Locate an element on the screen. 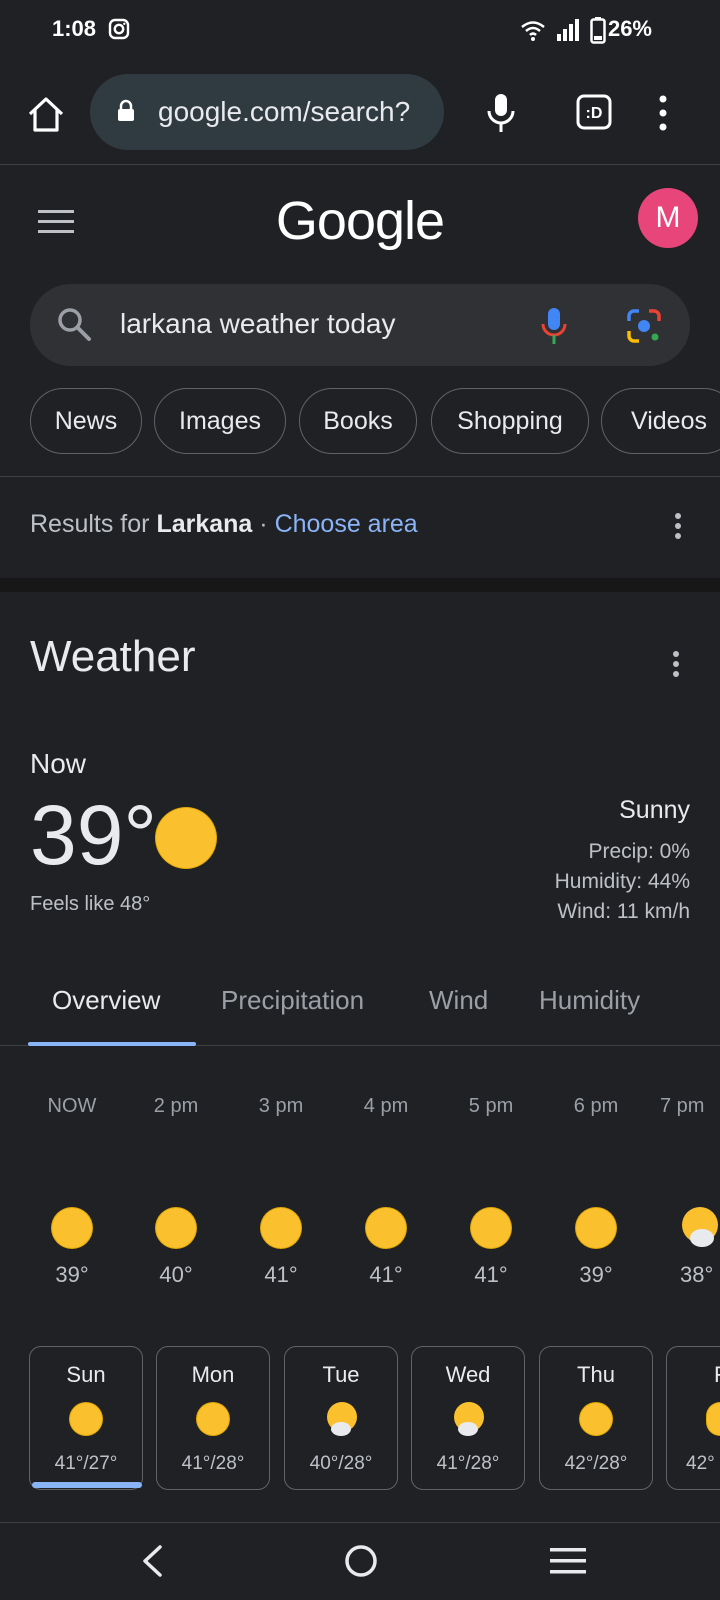  day-name: Fri is located at coordinates (693, 1375).